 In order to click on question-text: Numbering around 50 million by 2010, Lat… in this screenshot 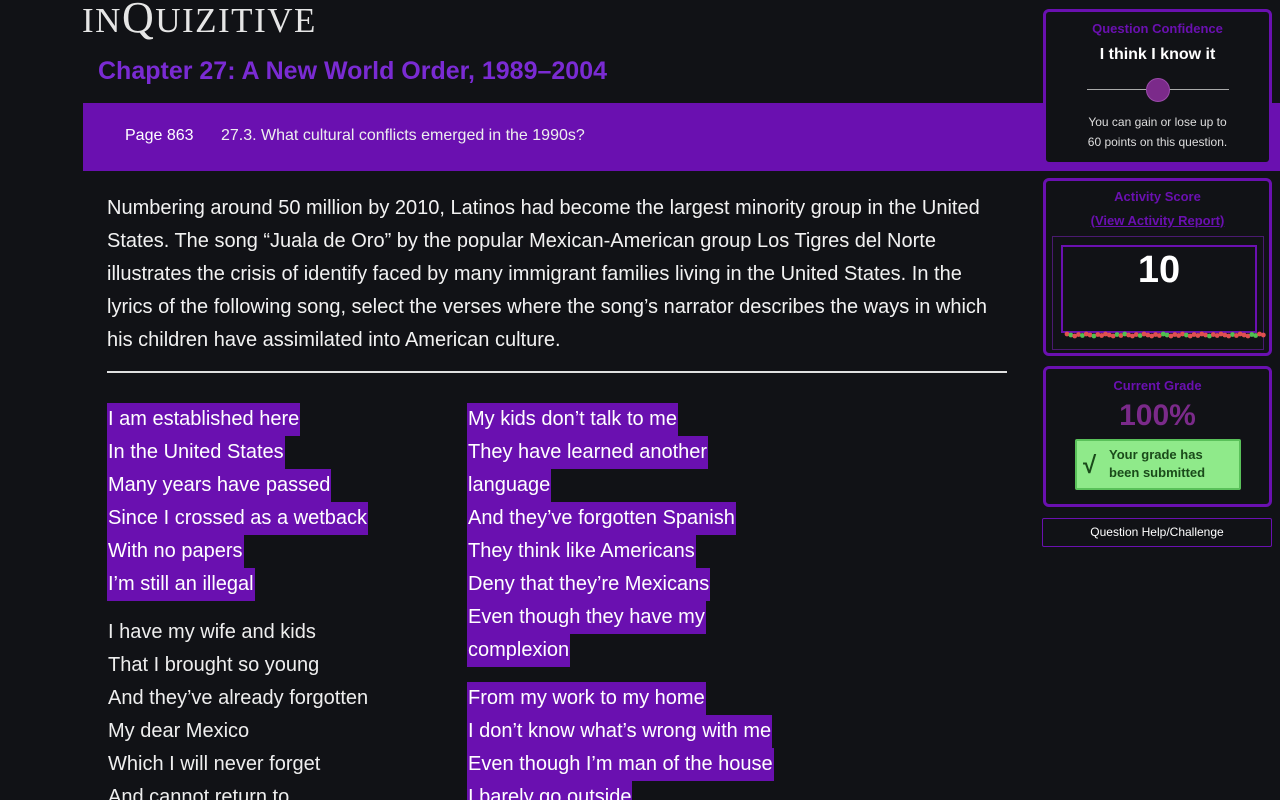, I will do `click(547, 274)`.